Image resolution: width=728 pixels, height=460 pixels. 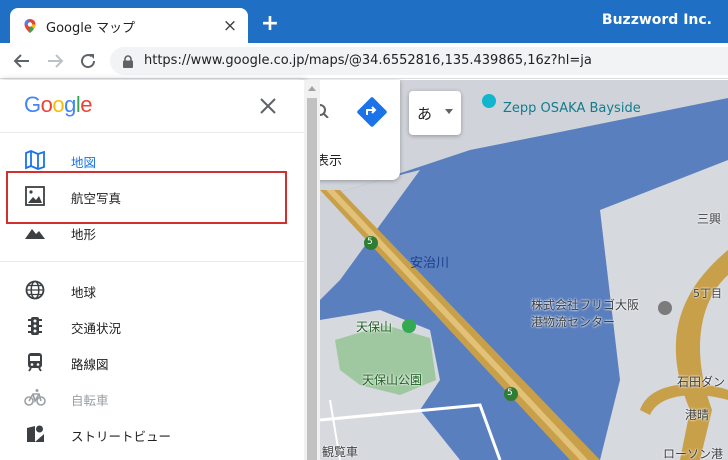 I want to click on forward-arrow-icon, so click(x=55, y=61).